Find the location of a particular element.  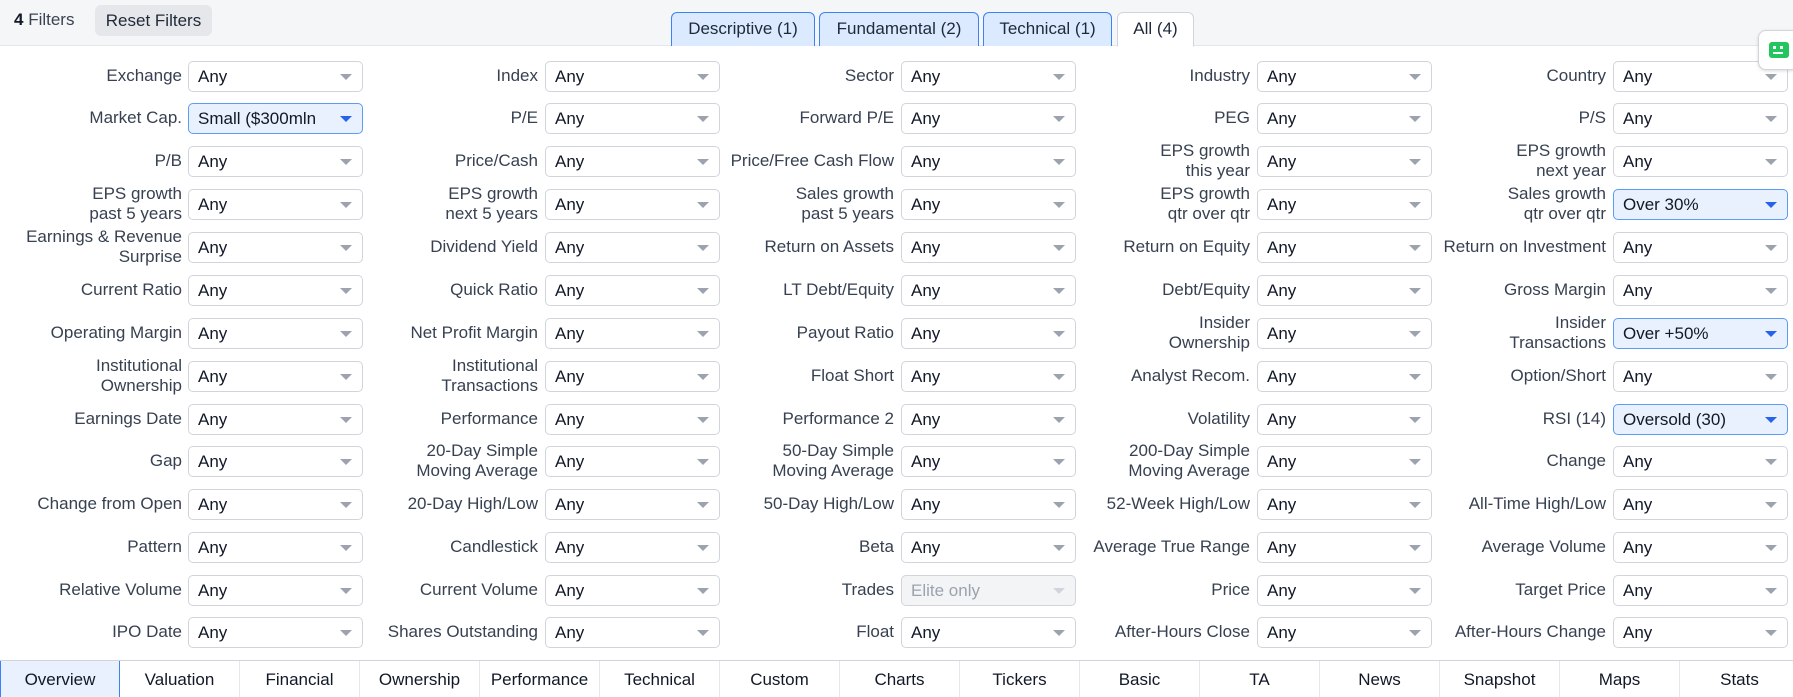

filter-select-price-cash: Any is located at coordinates (632, 161).